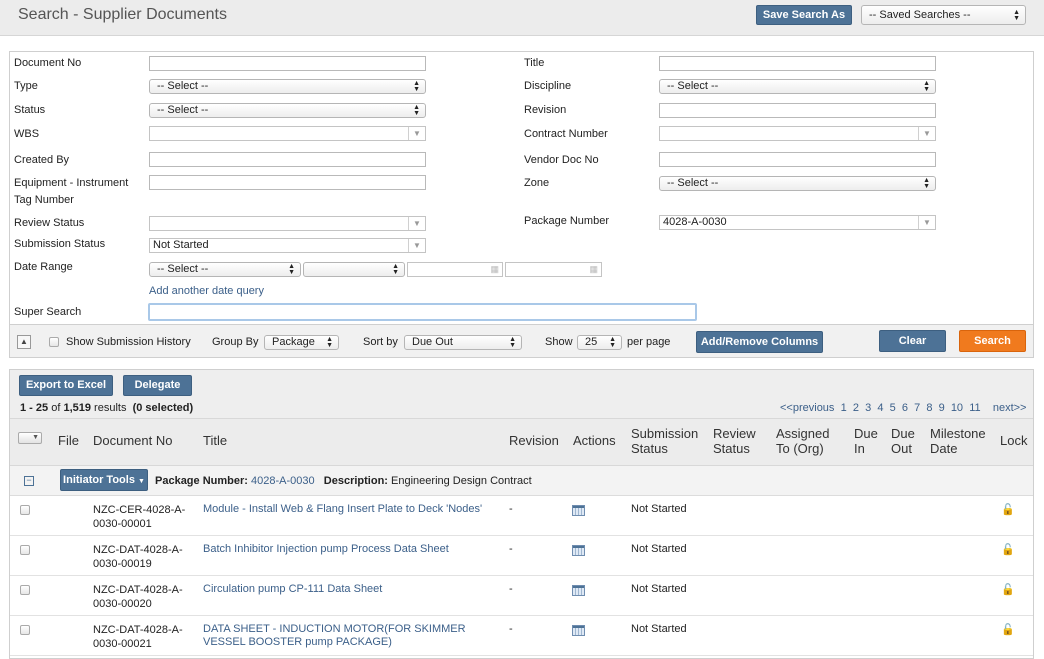 The width and height of the screenshot is (1044, 659). Describe the element at coordinates (24, 342) in the screenshot. I see `collapse-toggle-icon: ▲` at that location.